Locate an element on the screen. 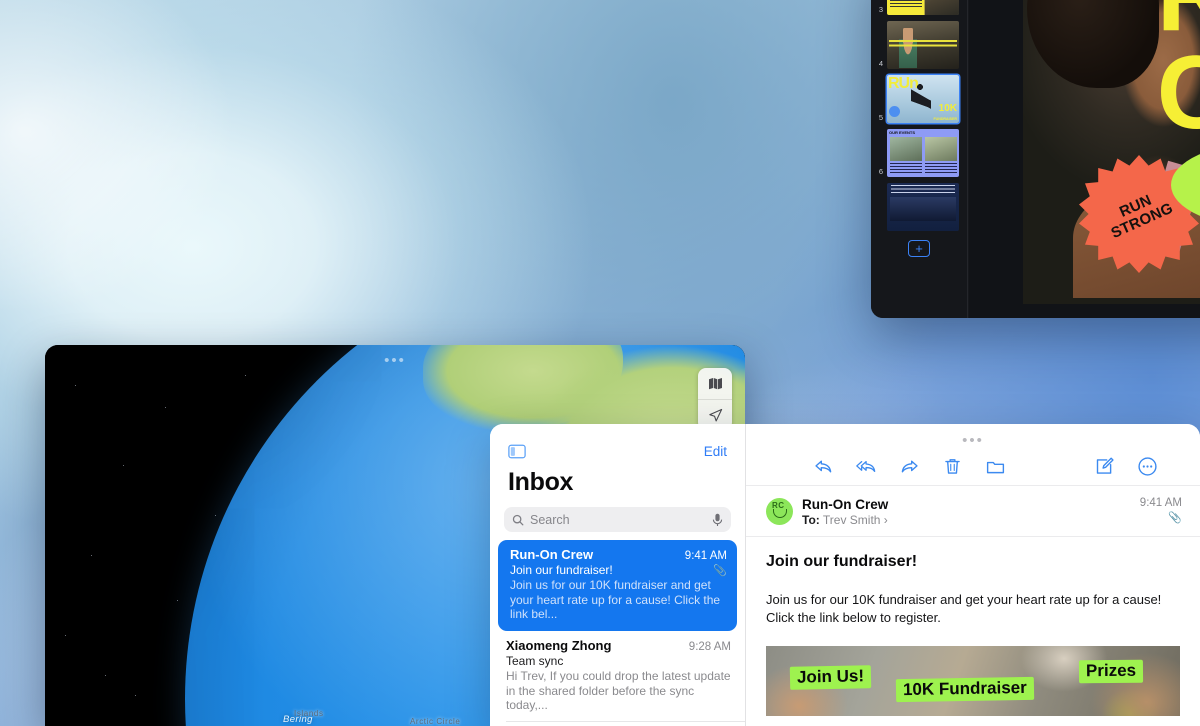 The height and width of the screenshot is (726, 1200). slide-thumbnail-community is located at coordinates (923, 7).